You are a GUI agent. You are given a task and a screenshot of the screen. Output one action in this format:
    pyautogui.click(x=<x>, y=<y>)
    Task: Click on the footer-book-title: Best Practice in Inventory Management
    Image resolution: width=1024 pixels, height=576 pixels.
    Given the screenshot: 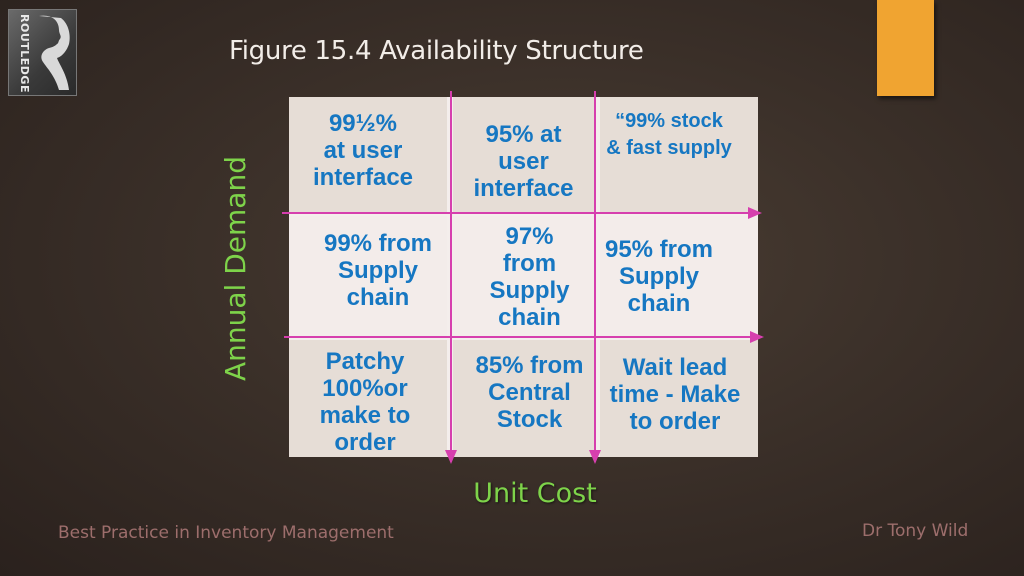 What is the action you would take?
    pyautogui.click(x=226, y=533)
    